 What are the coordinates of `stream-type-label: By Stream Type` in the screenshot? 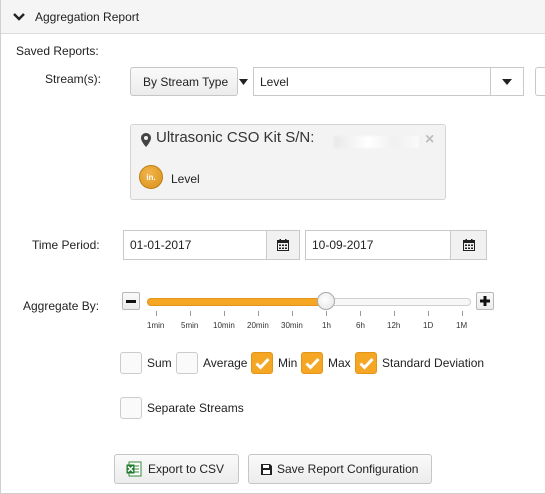 It's located at (186, 81).